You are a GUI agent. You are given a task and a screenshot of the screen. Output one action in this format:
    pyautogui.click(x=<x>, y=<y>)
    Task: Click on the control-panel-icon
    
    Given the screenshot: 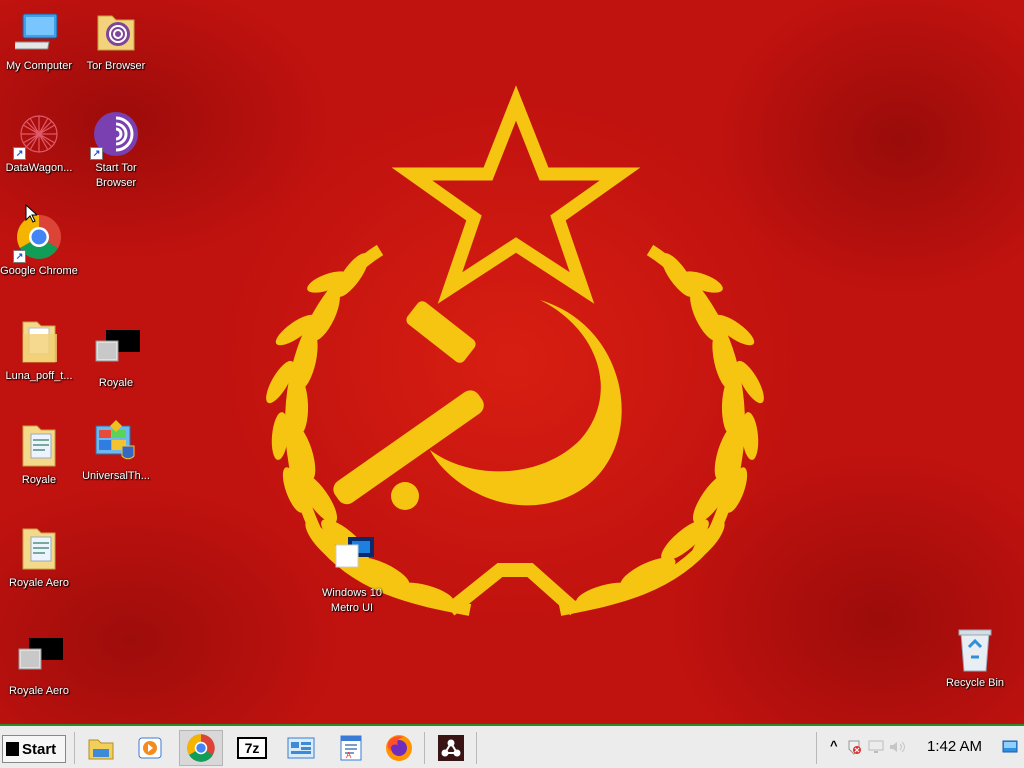 What is the action you would take?
    pyautogui.click(x=301, y=748)
    